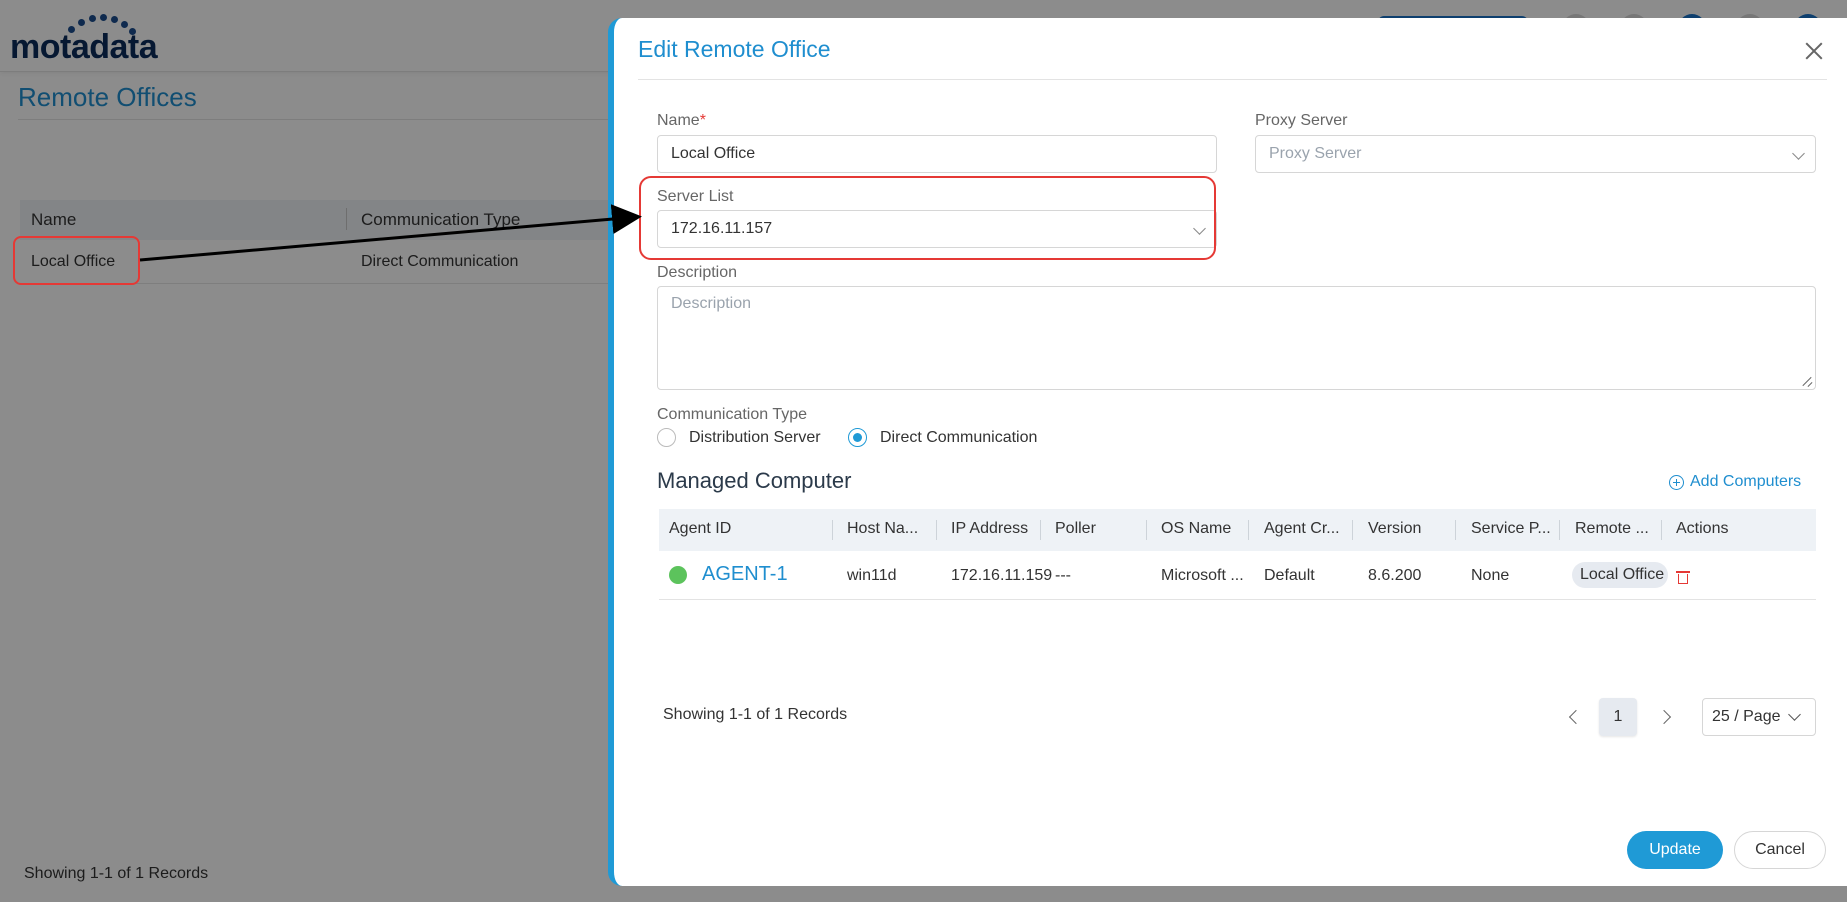 The image size is (1847, 902). What do you see at coordinates (732, 414) in the screenshot?
I see `communication-type-label: Communication Type` at bounding box center [732, 414].